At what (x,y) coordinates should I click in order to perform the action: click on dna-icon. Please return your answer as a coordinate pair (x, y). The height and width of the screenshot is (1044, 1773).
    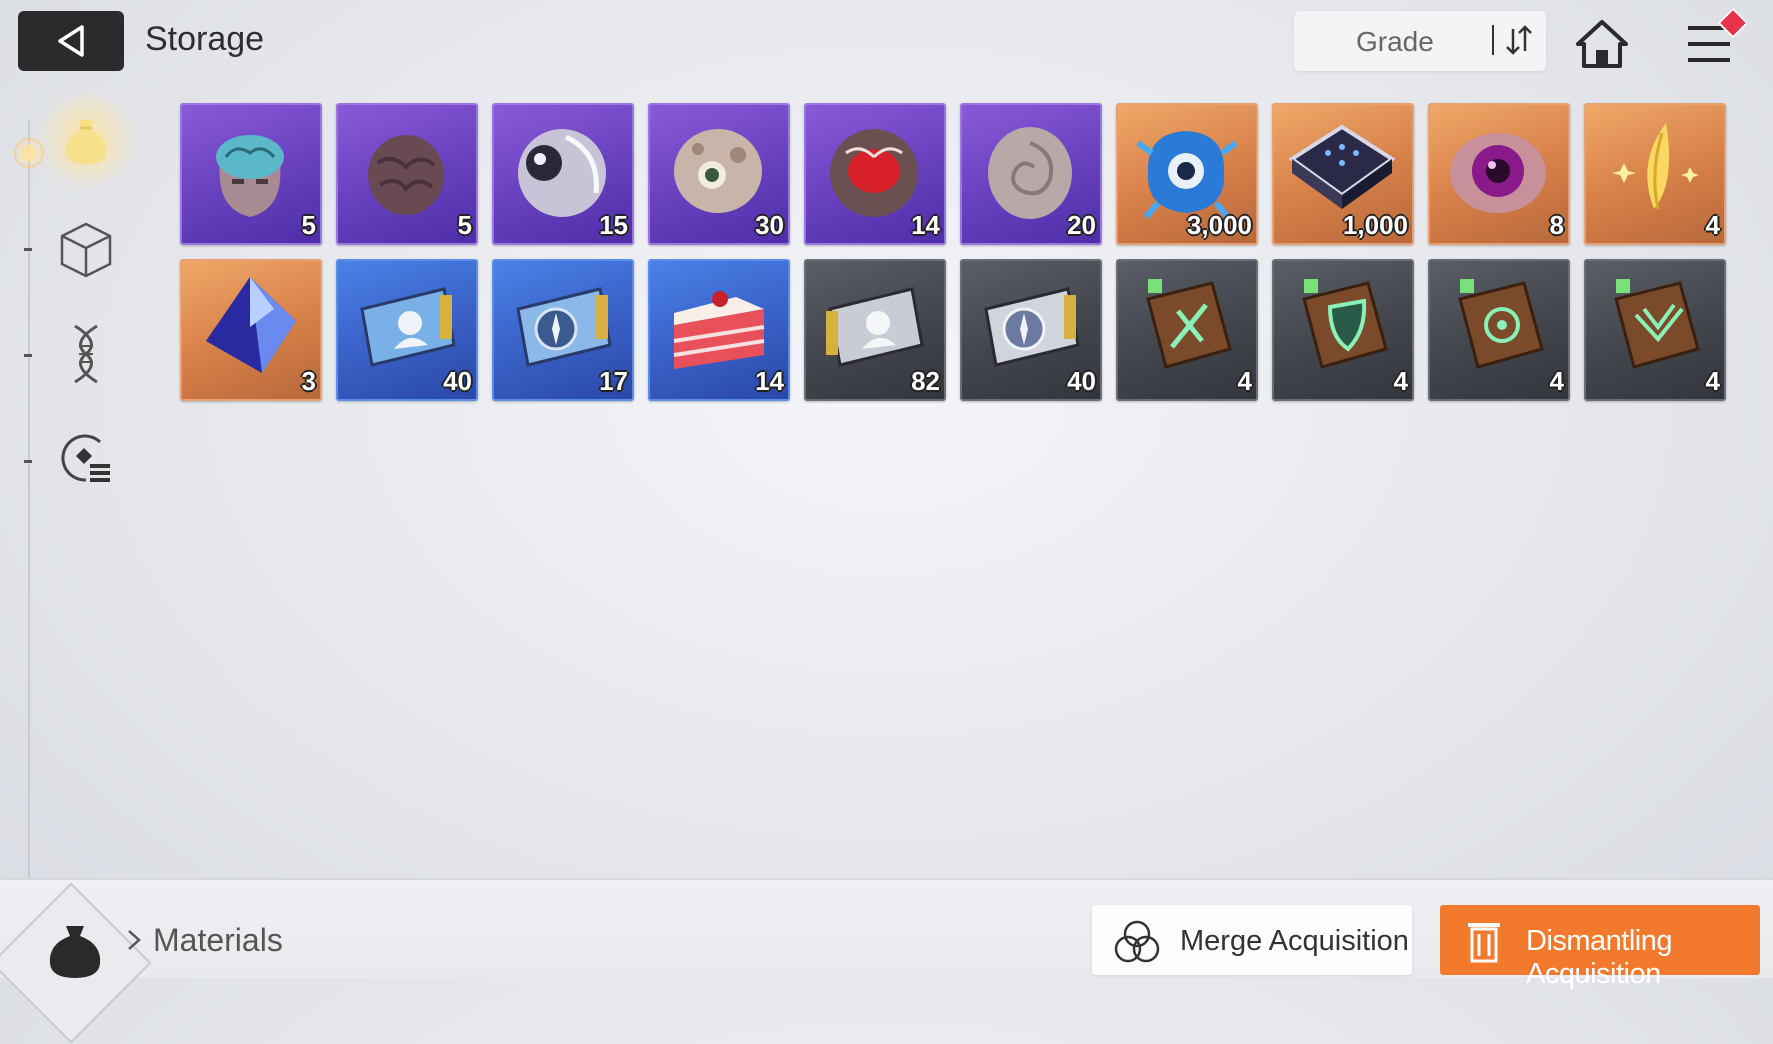
    Looking at the image, I should click on (86, 354).